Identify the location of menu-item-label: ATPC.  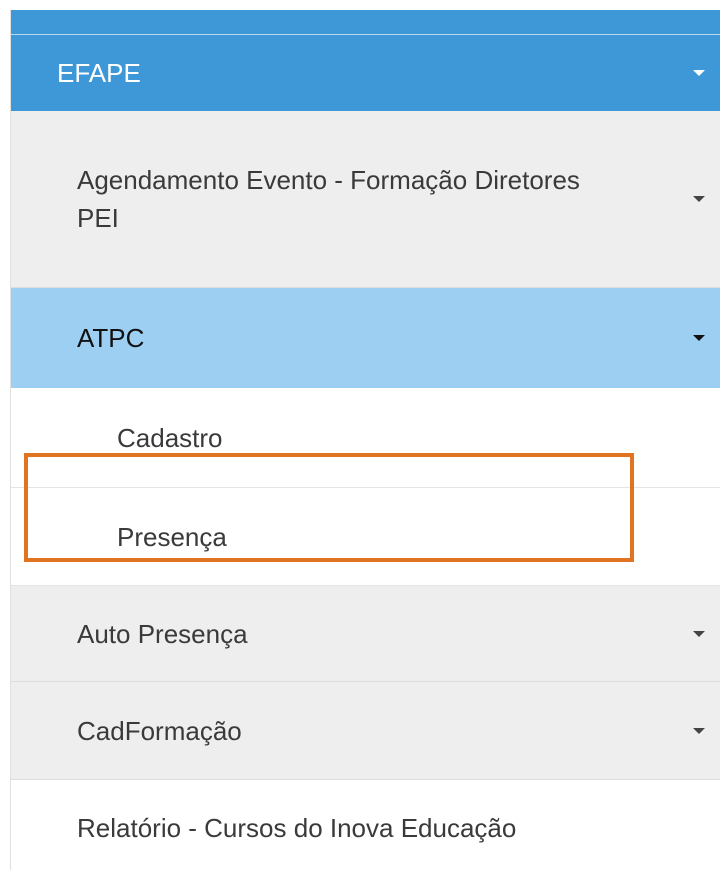
(111, 338).